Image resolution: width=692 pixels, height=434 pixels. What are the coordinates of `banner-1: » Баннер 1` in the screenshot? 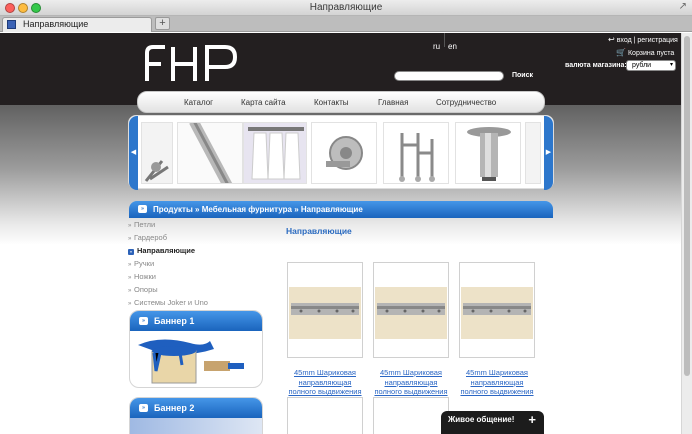 It's located at (196, 349).